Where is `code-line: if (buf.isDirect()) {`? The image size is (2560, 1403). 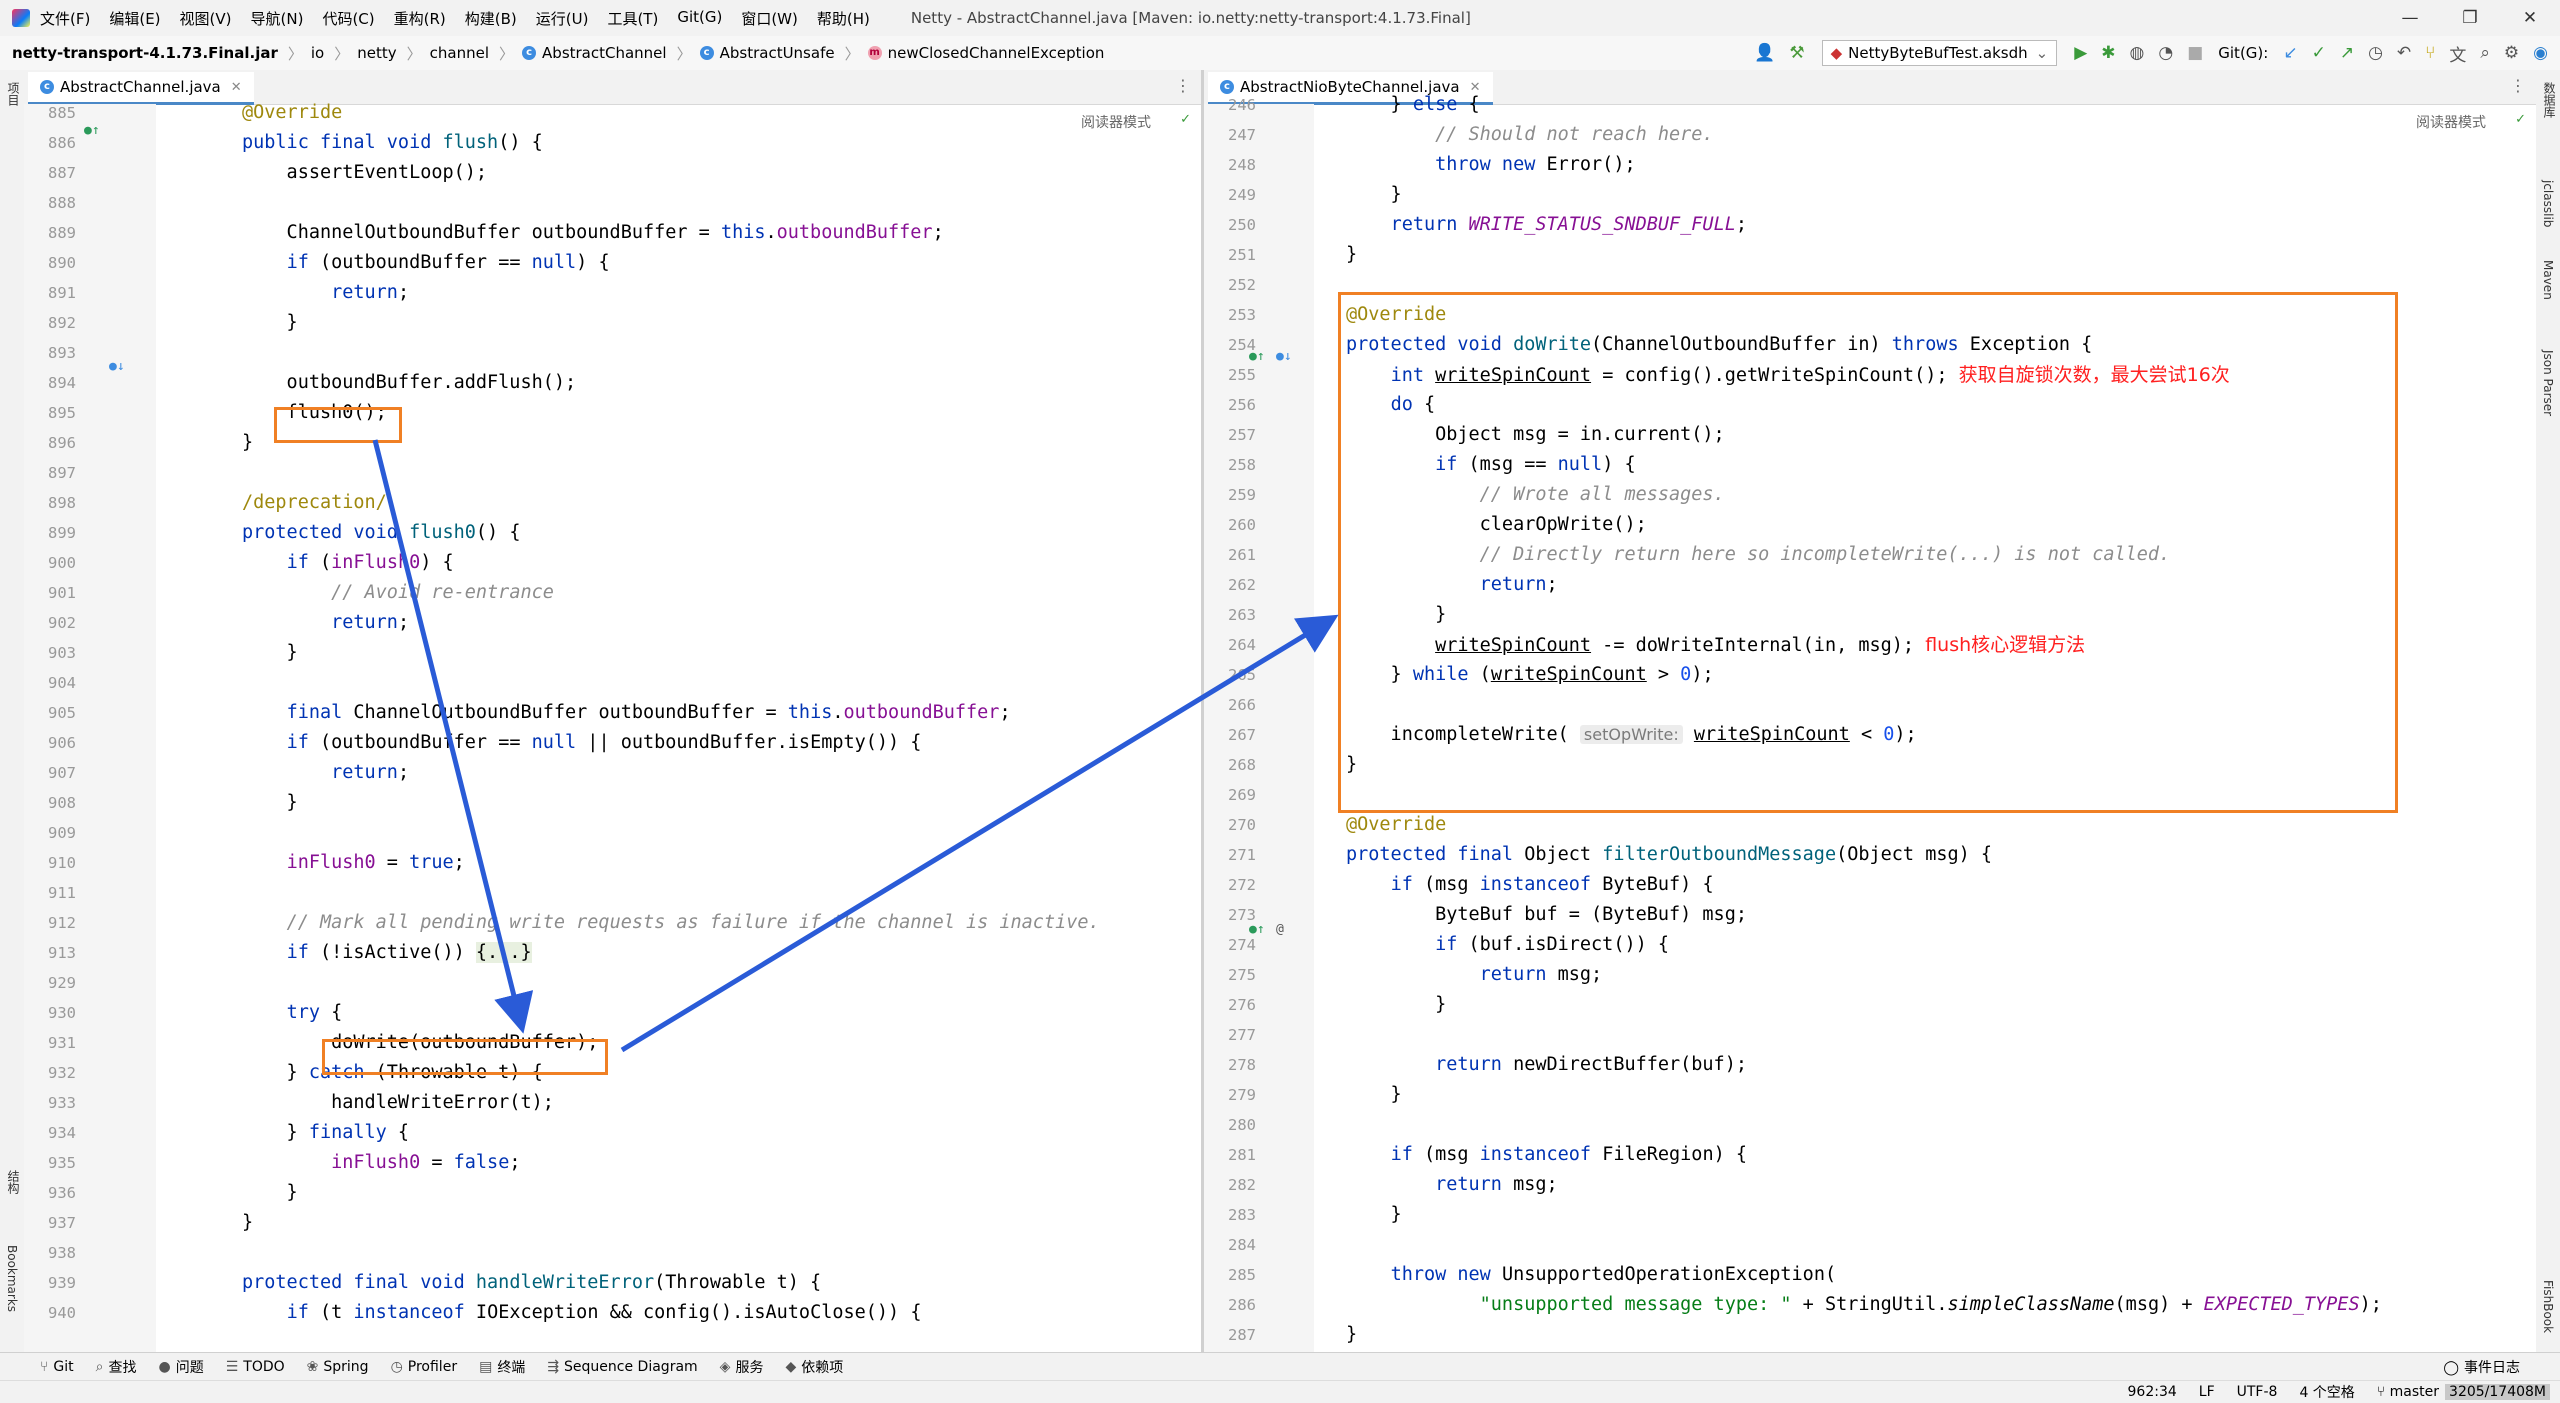 code-line: if (buf.isDirect()) { is located at coordinates (1507, 945).